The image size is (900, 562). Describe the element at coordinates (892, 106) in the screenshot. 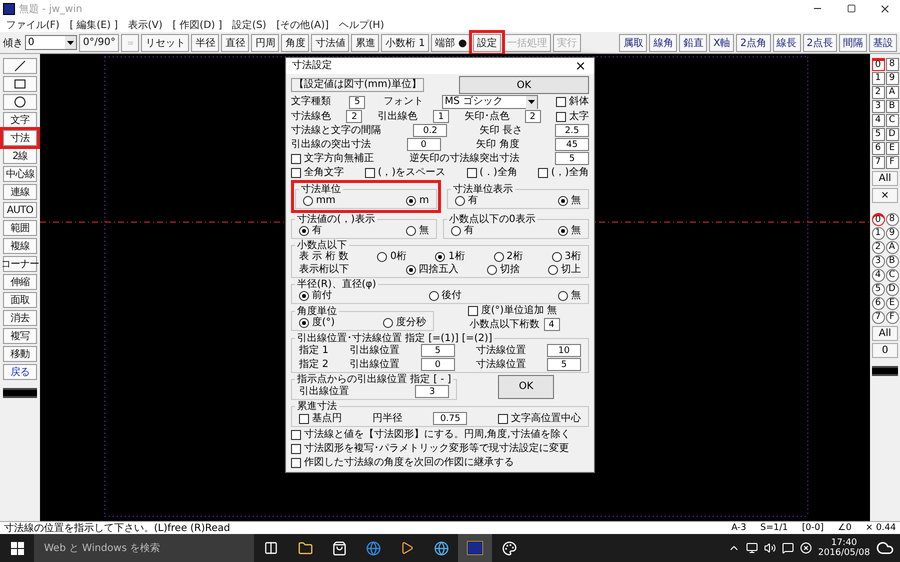

I see `layer-button: B` at that location.